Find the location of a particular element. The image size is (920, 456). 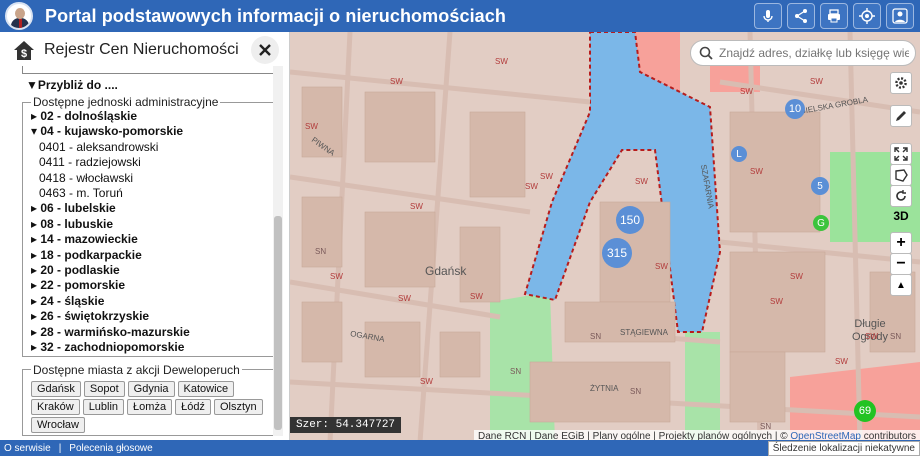

city-button: Gdańsk is located at coordinates (56, 388).